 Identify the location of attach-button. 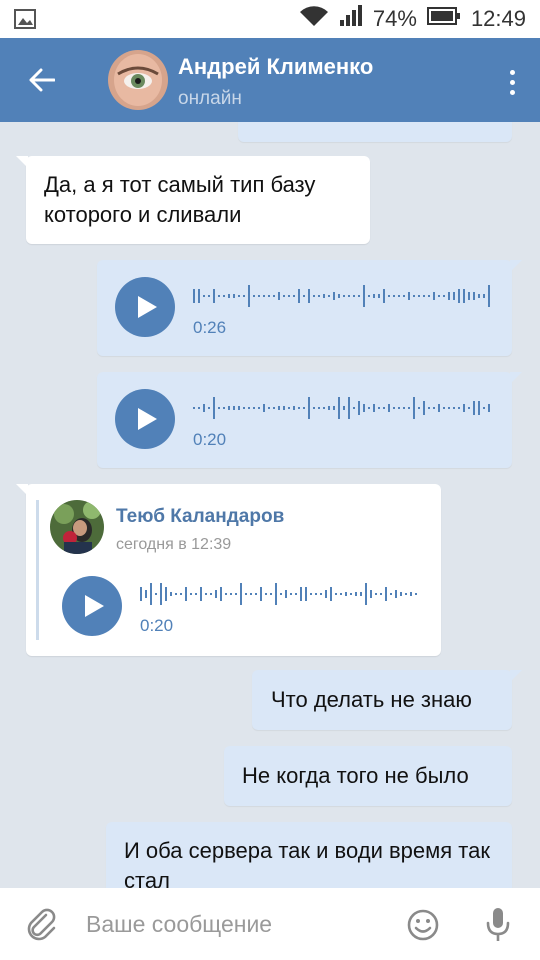
(42, 924).